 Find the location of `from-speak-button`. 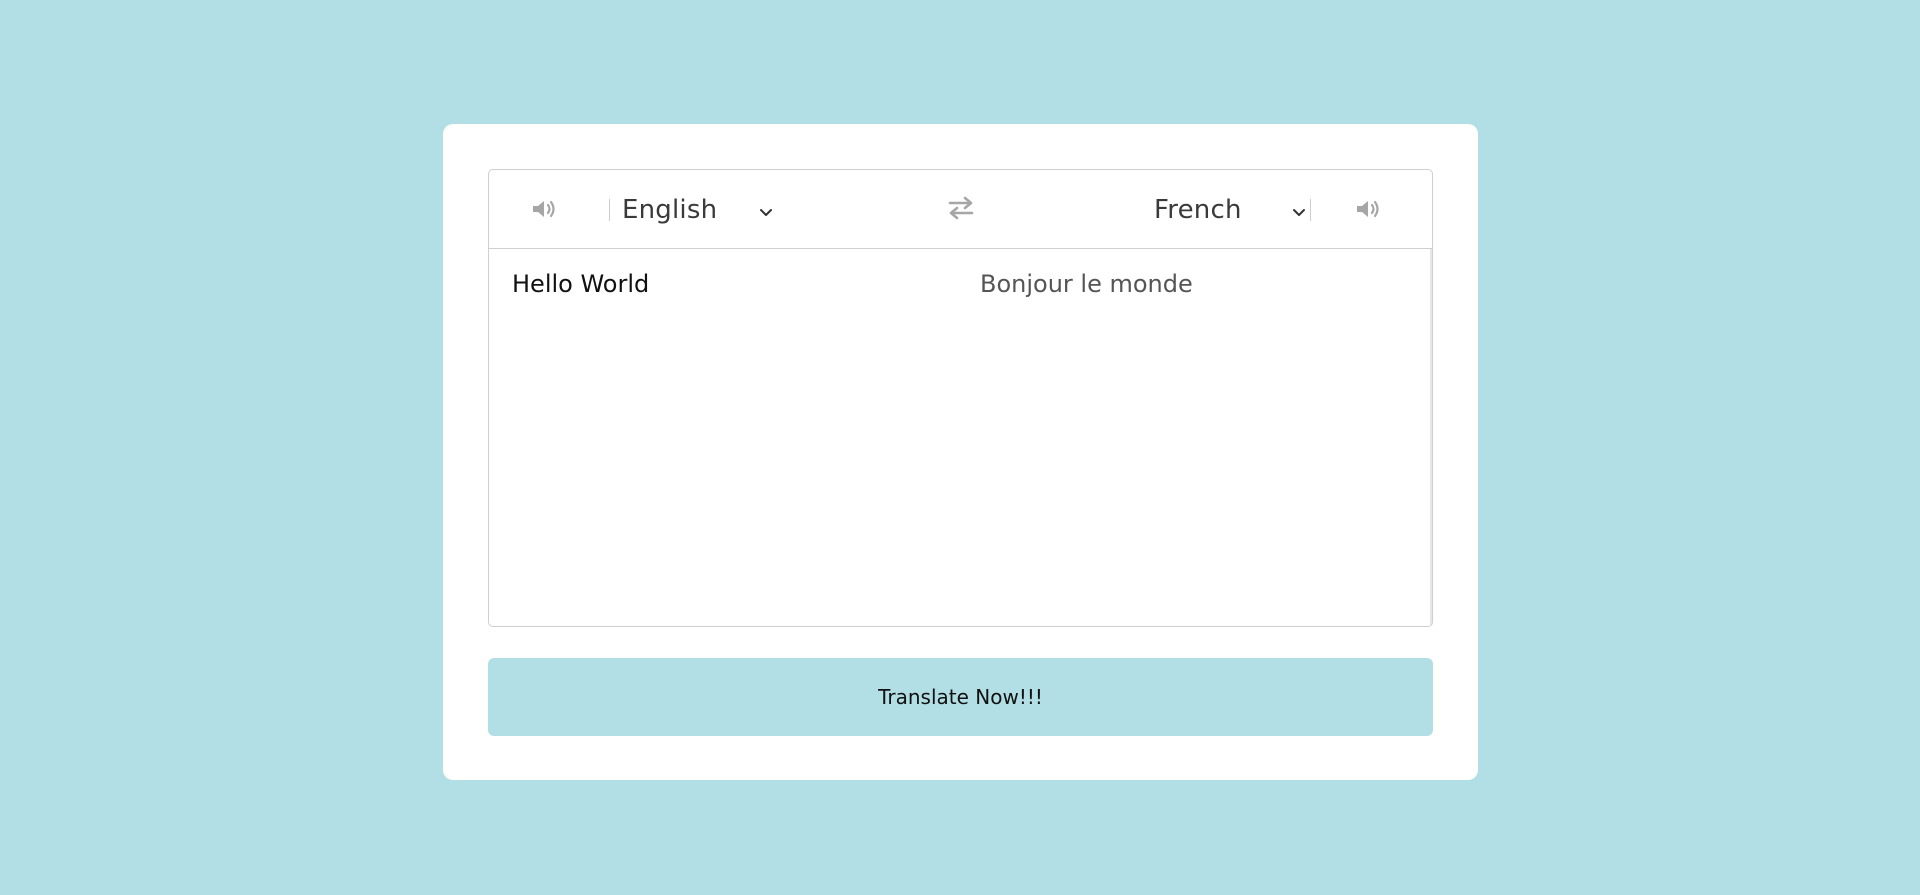

from-speak-button is located at coordinates (546, 209).